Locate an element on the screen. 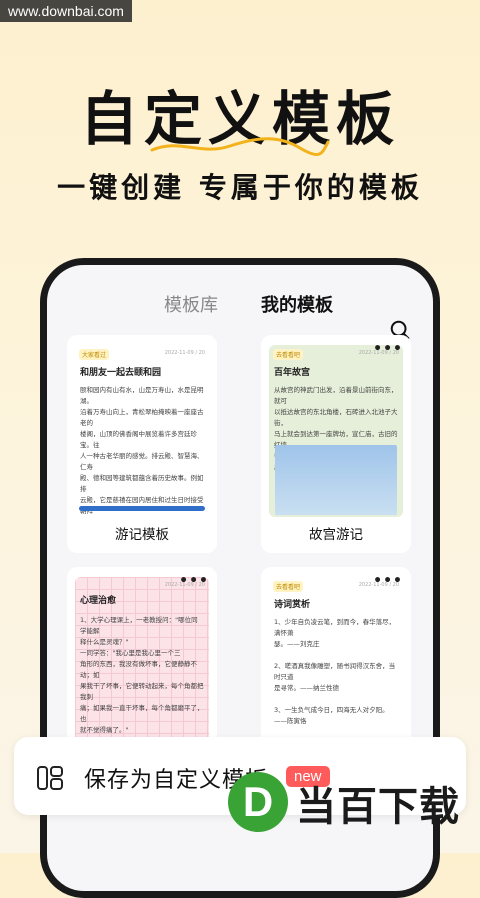 Image resolution: width=480 pixels, height=898 pixels. preview-title: 诗词赏析 is located at coordinates (292, 605).